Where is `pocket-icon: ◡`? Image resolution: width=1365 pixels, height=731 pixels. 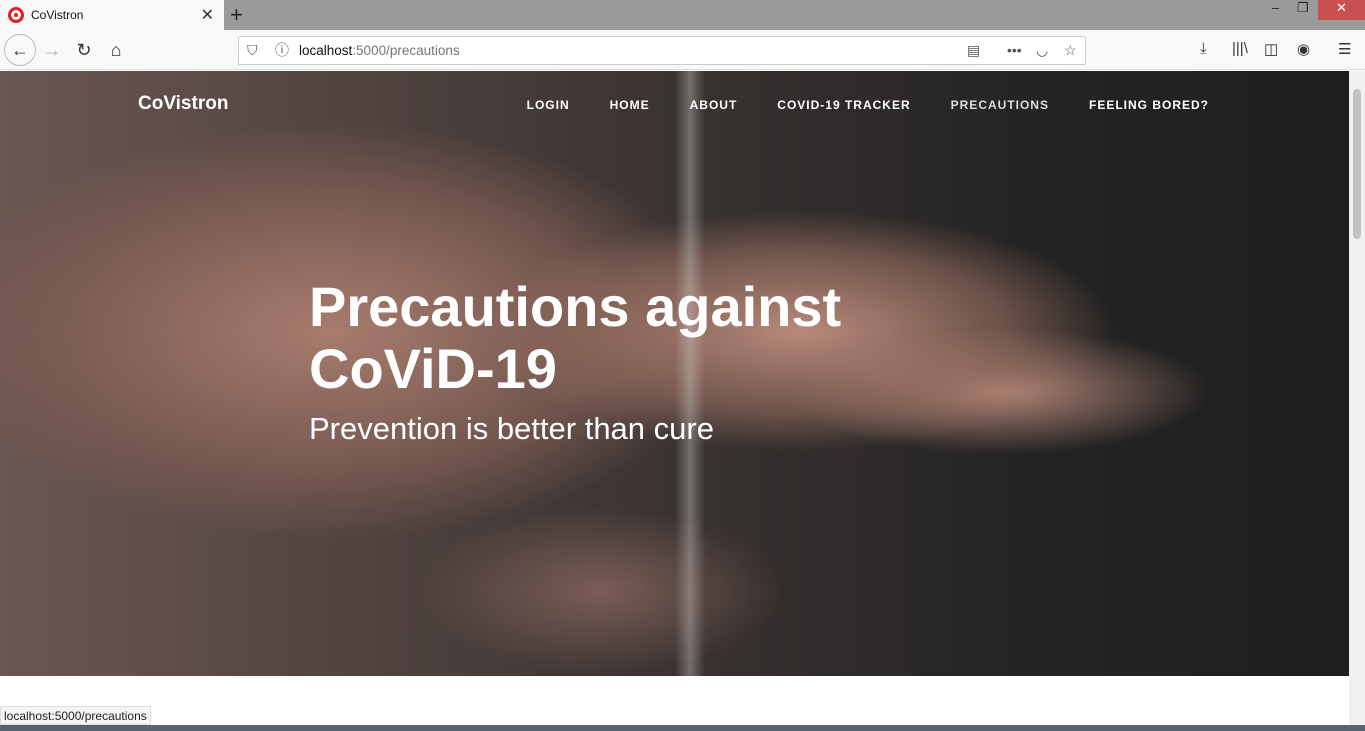 pocket-icon: ◡ is located at coordinates (1042, 50).